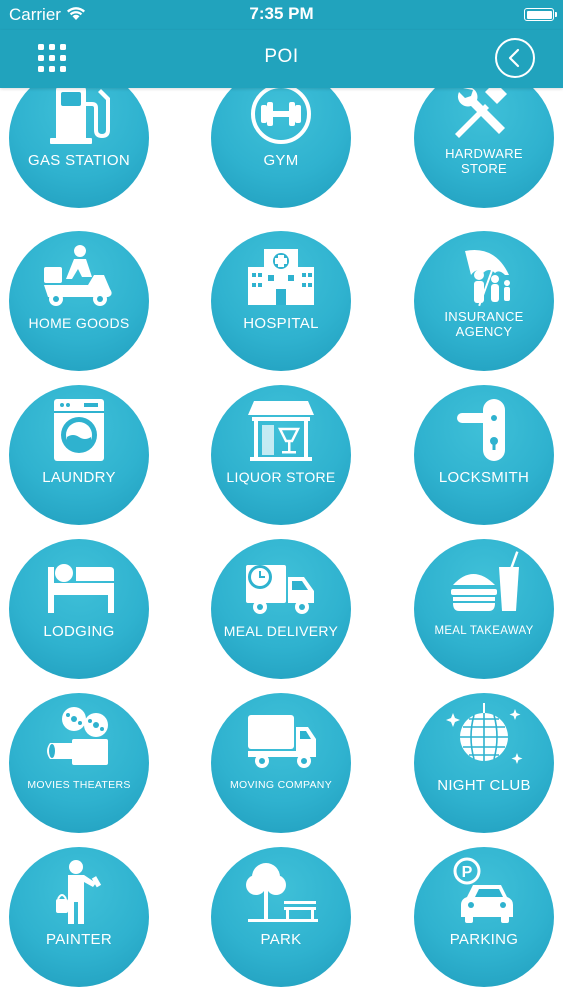  I want to click on poi-label: HARDWARE STORE, so click(484, 161).